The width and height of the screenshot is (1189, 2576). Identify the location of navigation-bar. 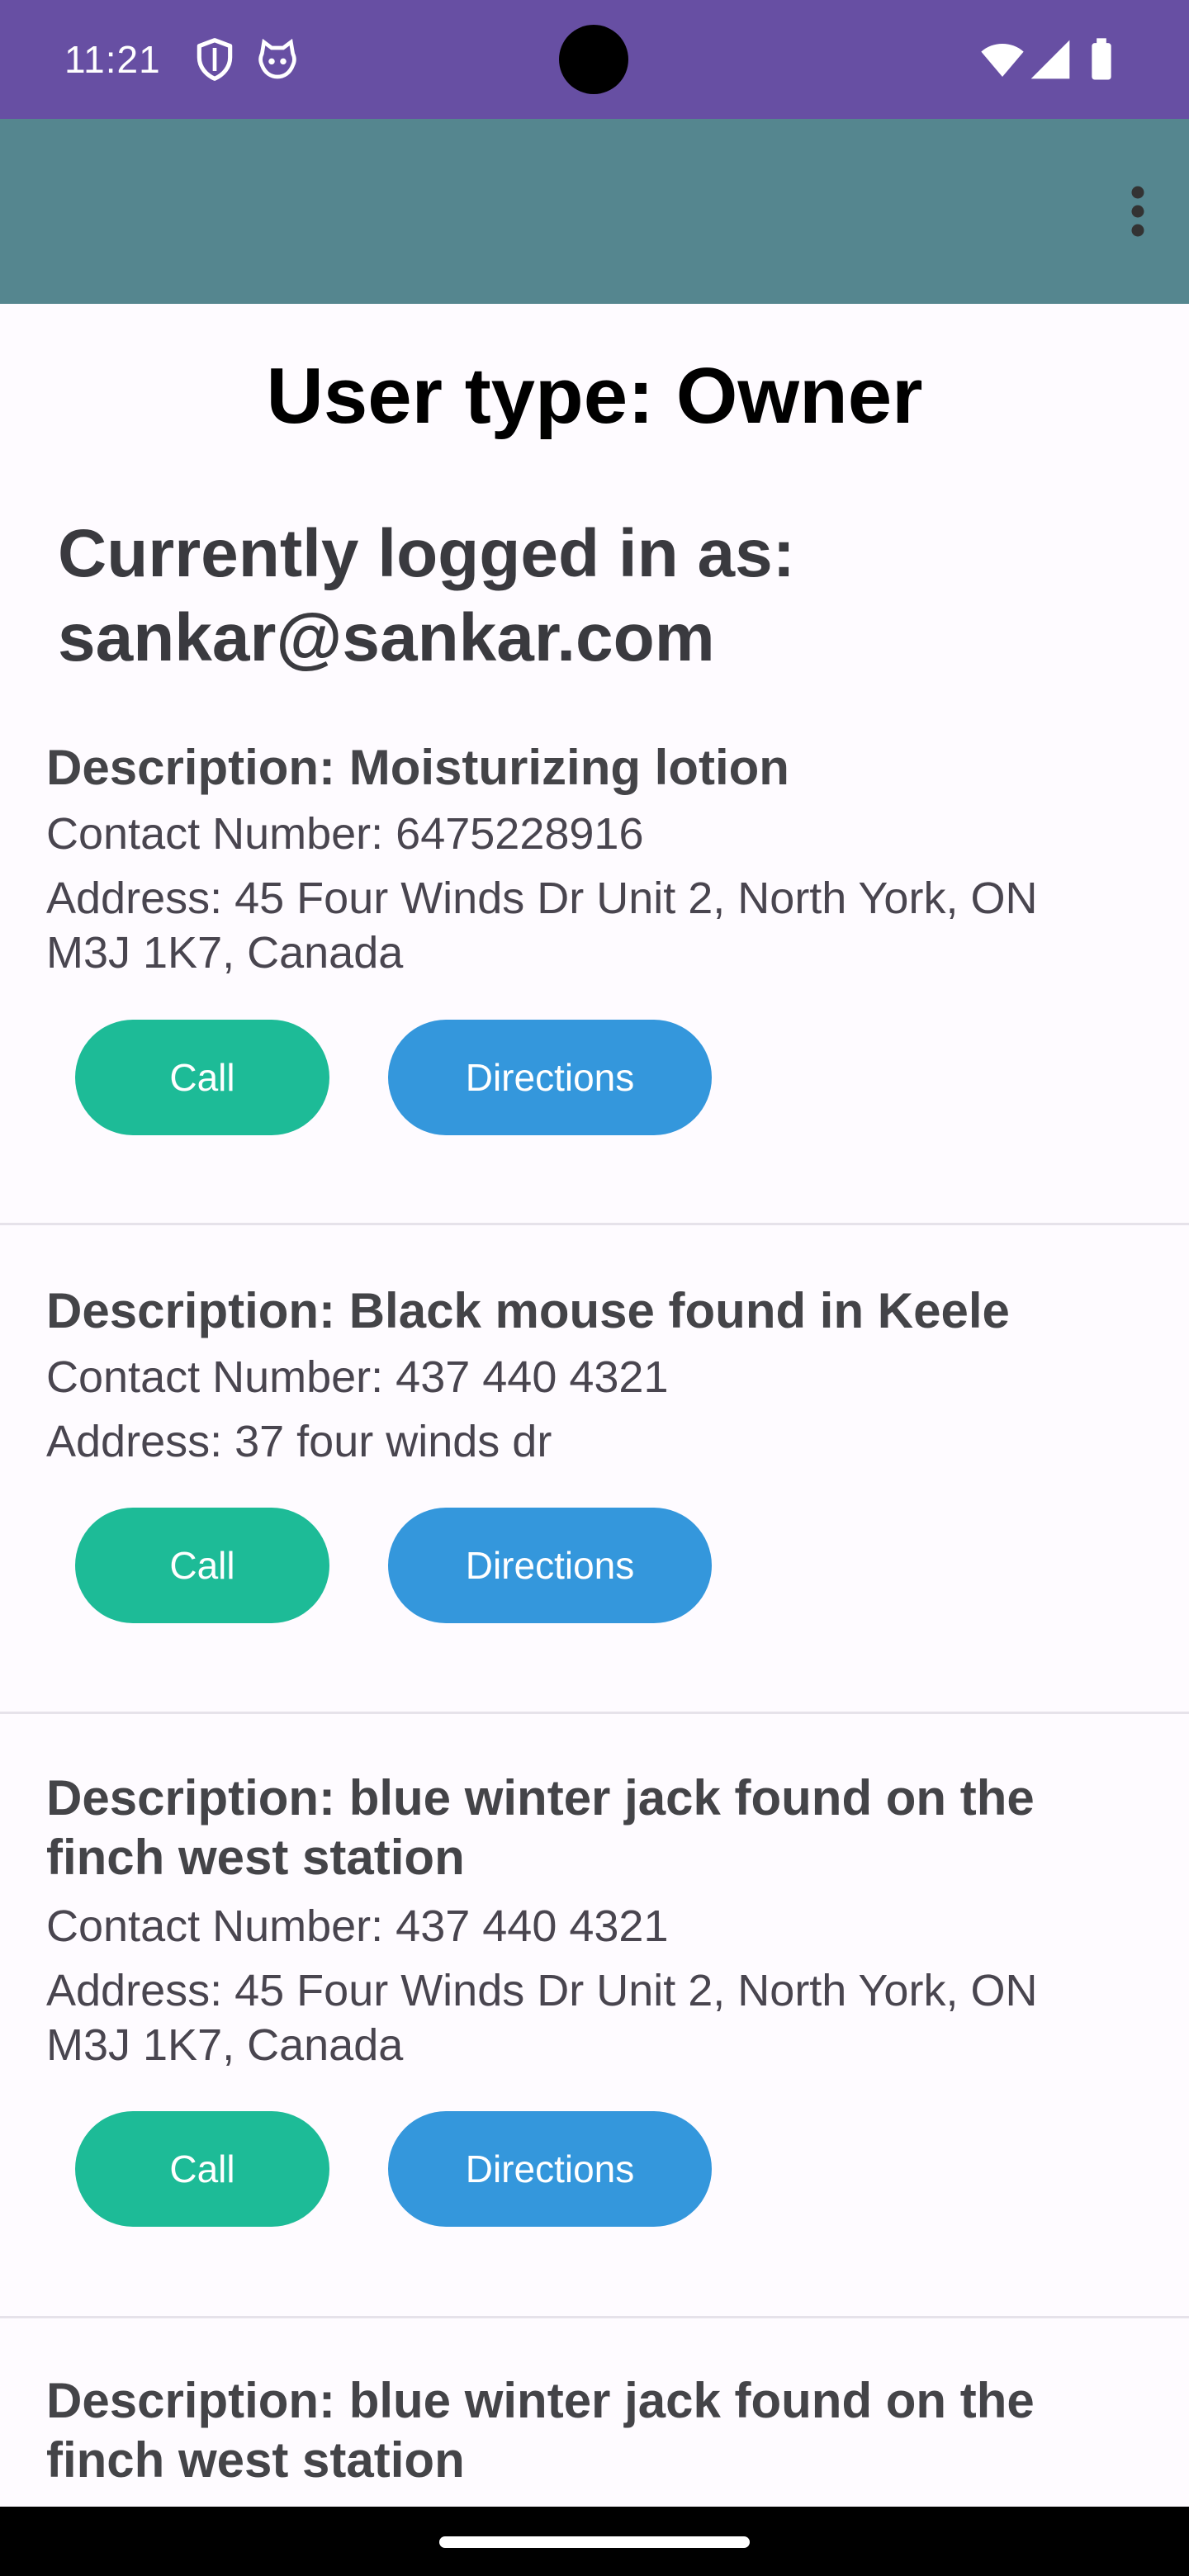
(594, 2541).